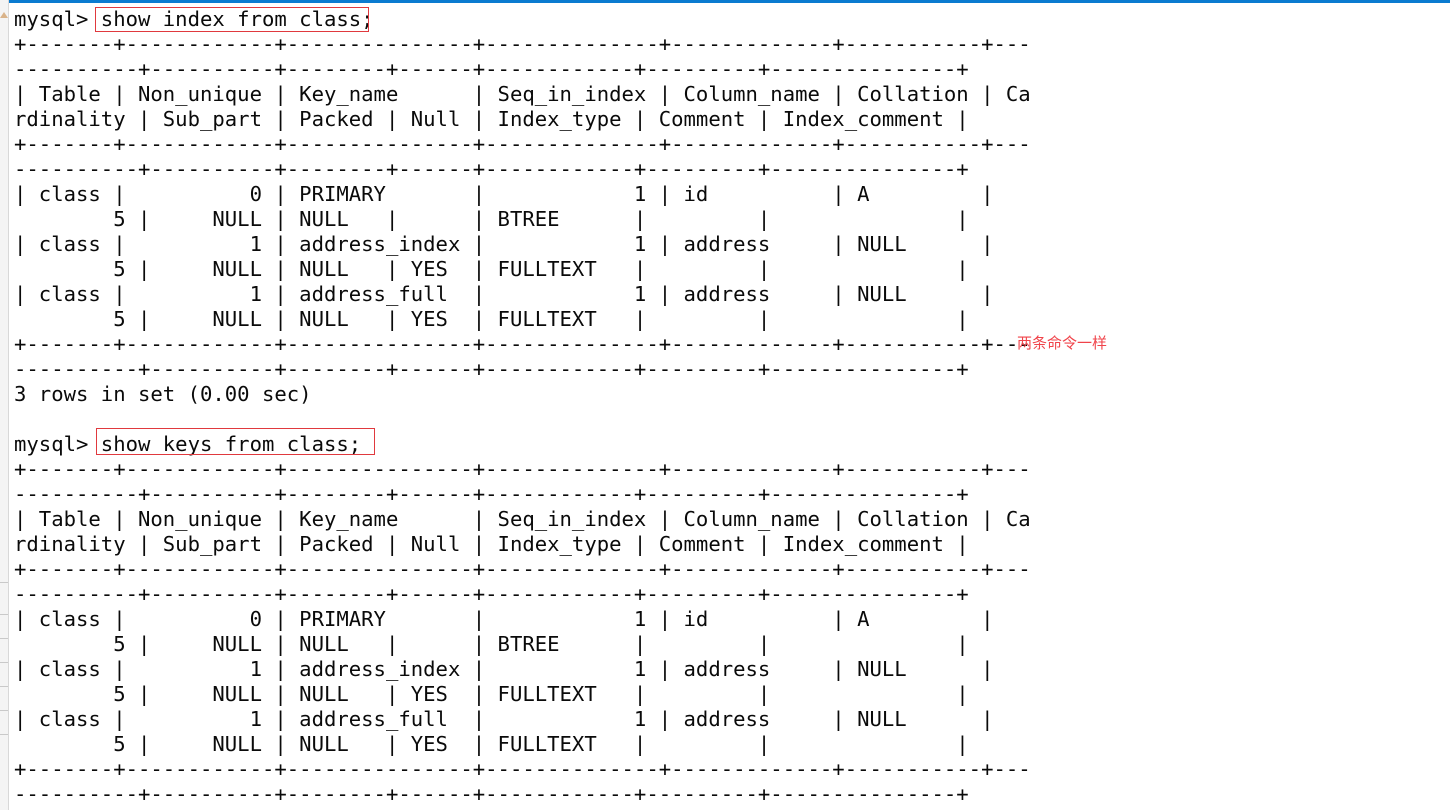 The image size is (1450, 810). What do you see at coordinates (4, 15) in the screenshot?
I see `collapse-arrow-icon` at bounding box center [4, 15].